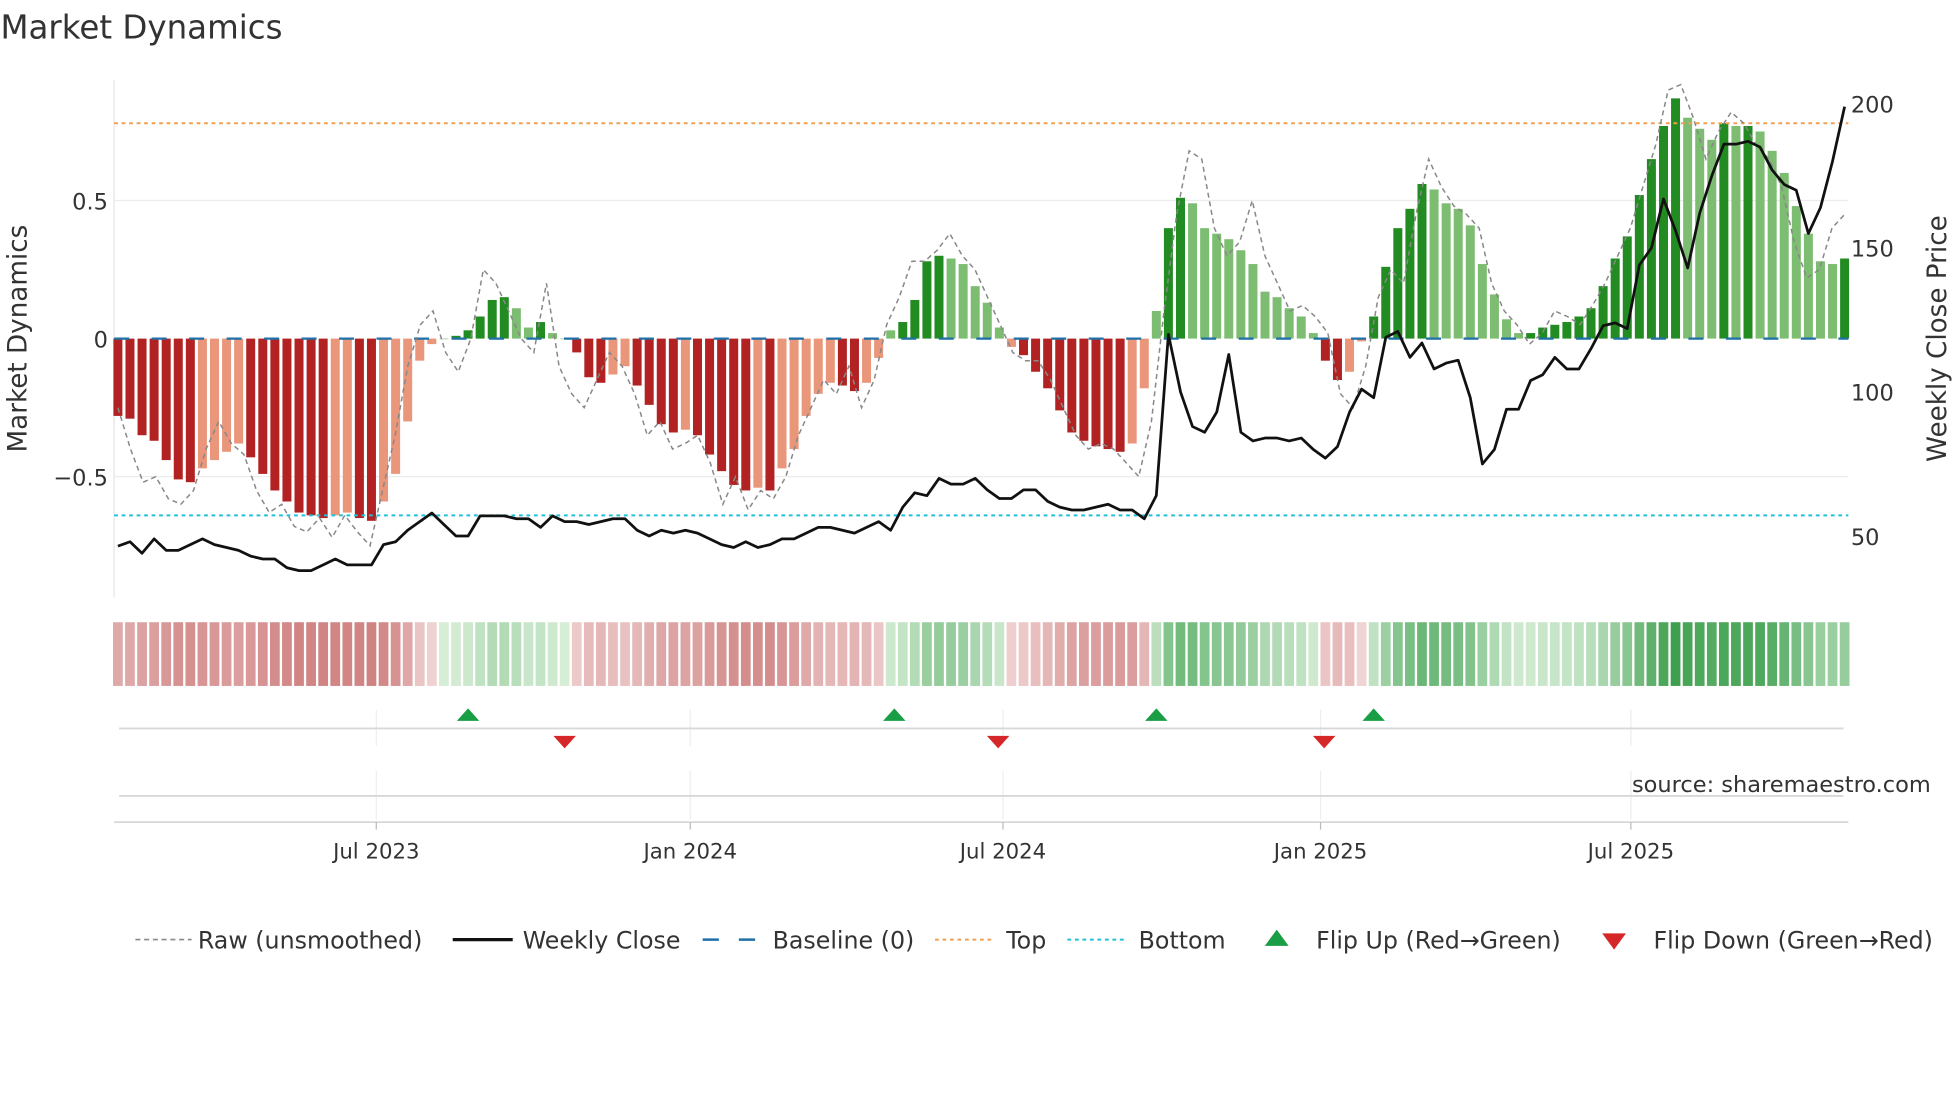 The width and height of the screenshot is (1960, 1102). Describe the element at coordinates (1276, 937) in the screenshot. I see `legend-flip-up-icon` at that location.